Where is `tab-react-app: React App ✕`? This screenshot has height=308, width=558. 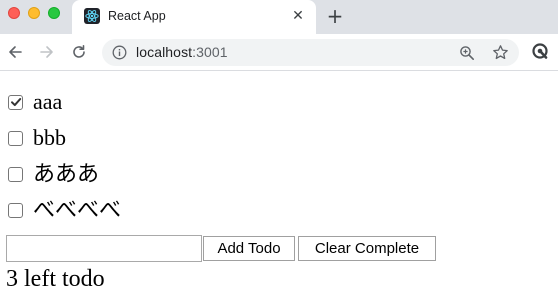 tab-react-app: React App ✕ is located at coordinates (194, 17).